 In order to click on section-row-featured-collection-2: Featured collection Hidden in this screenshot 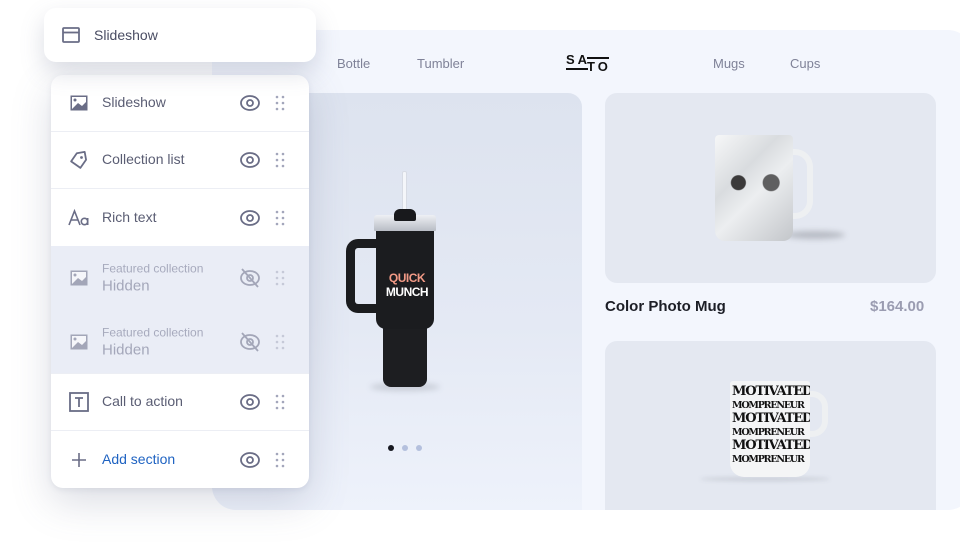, I will do `click(180, 342)`.